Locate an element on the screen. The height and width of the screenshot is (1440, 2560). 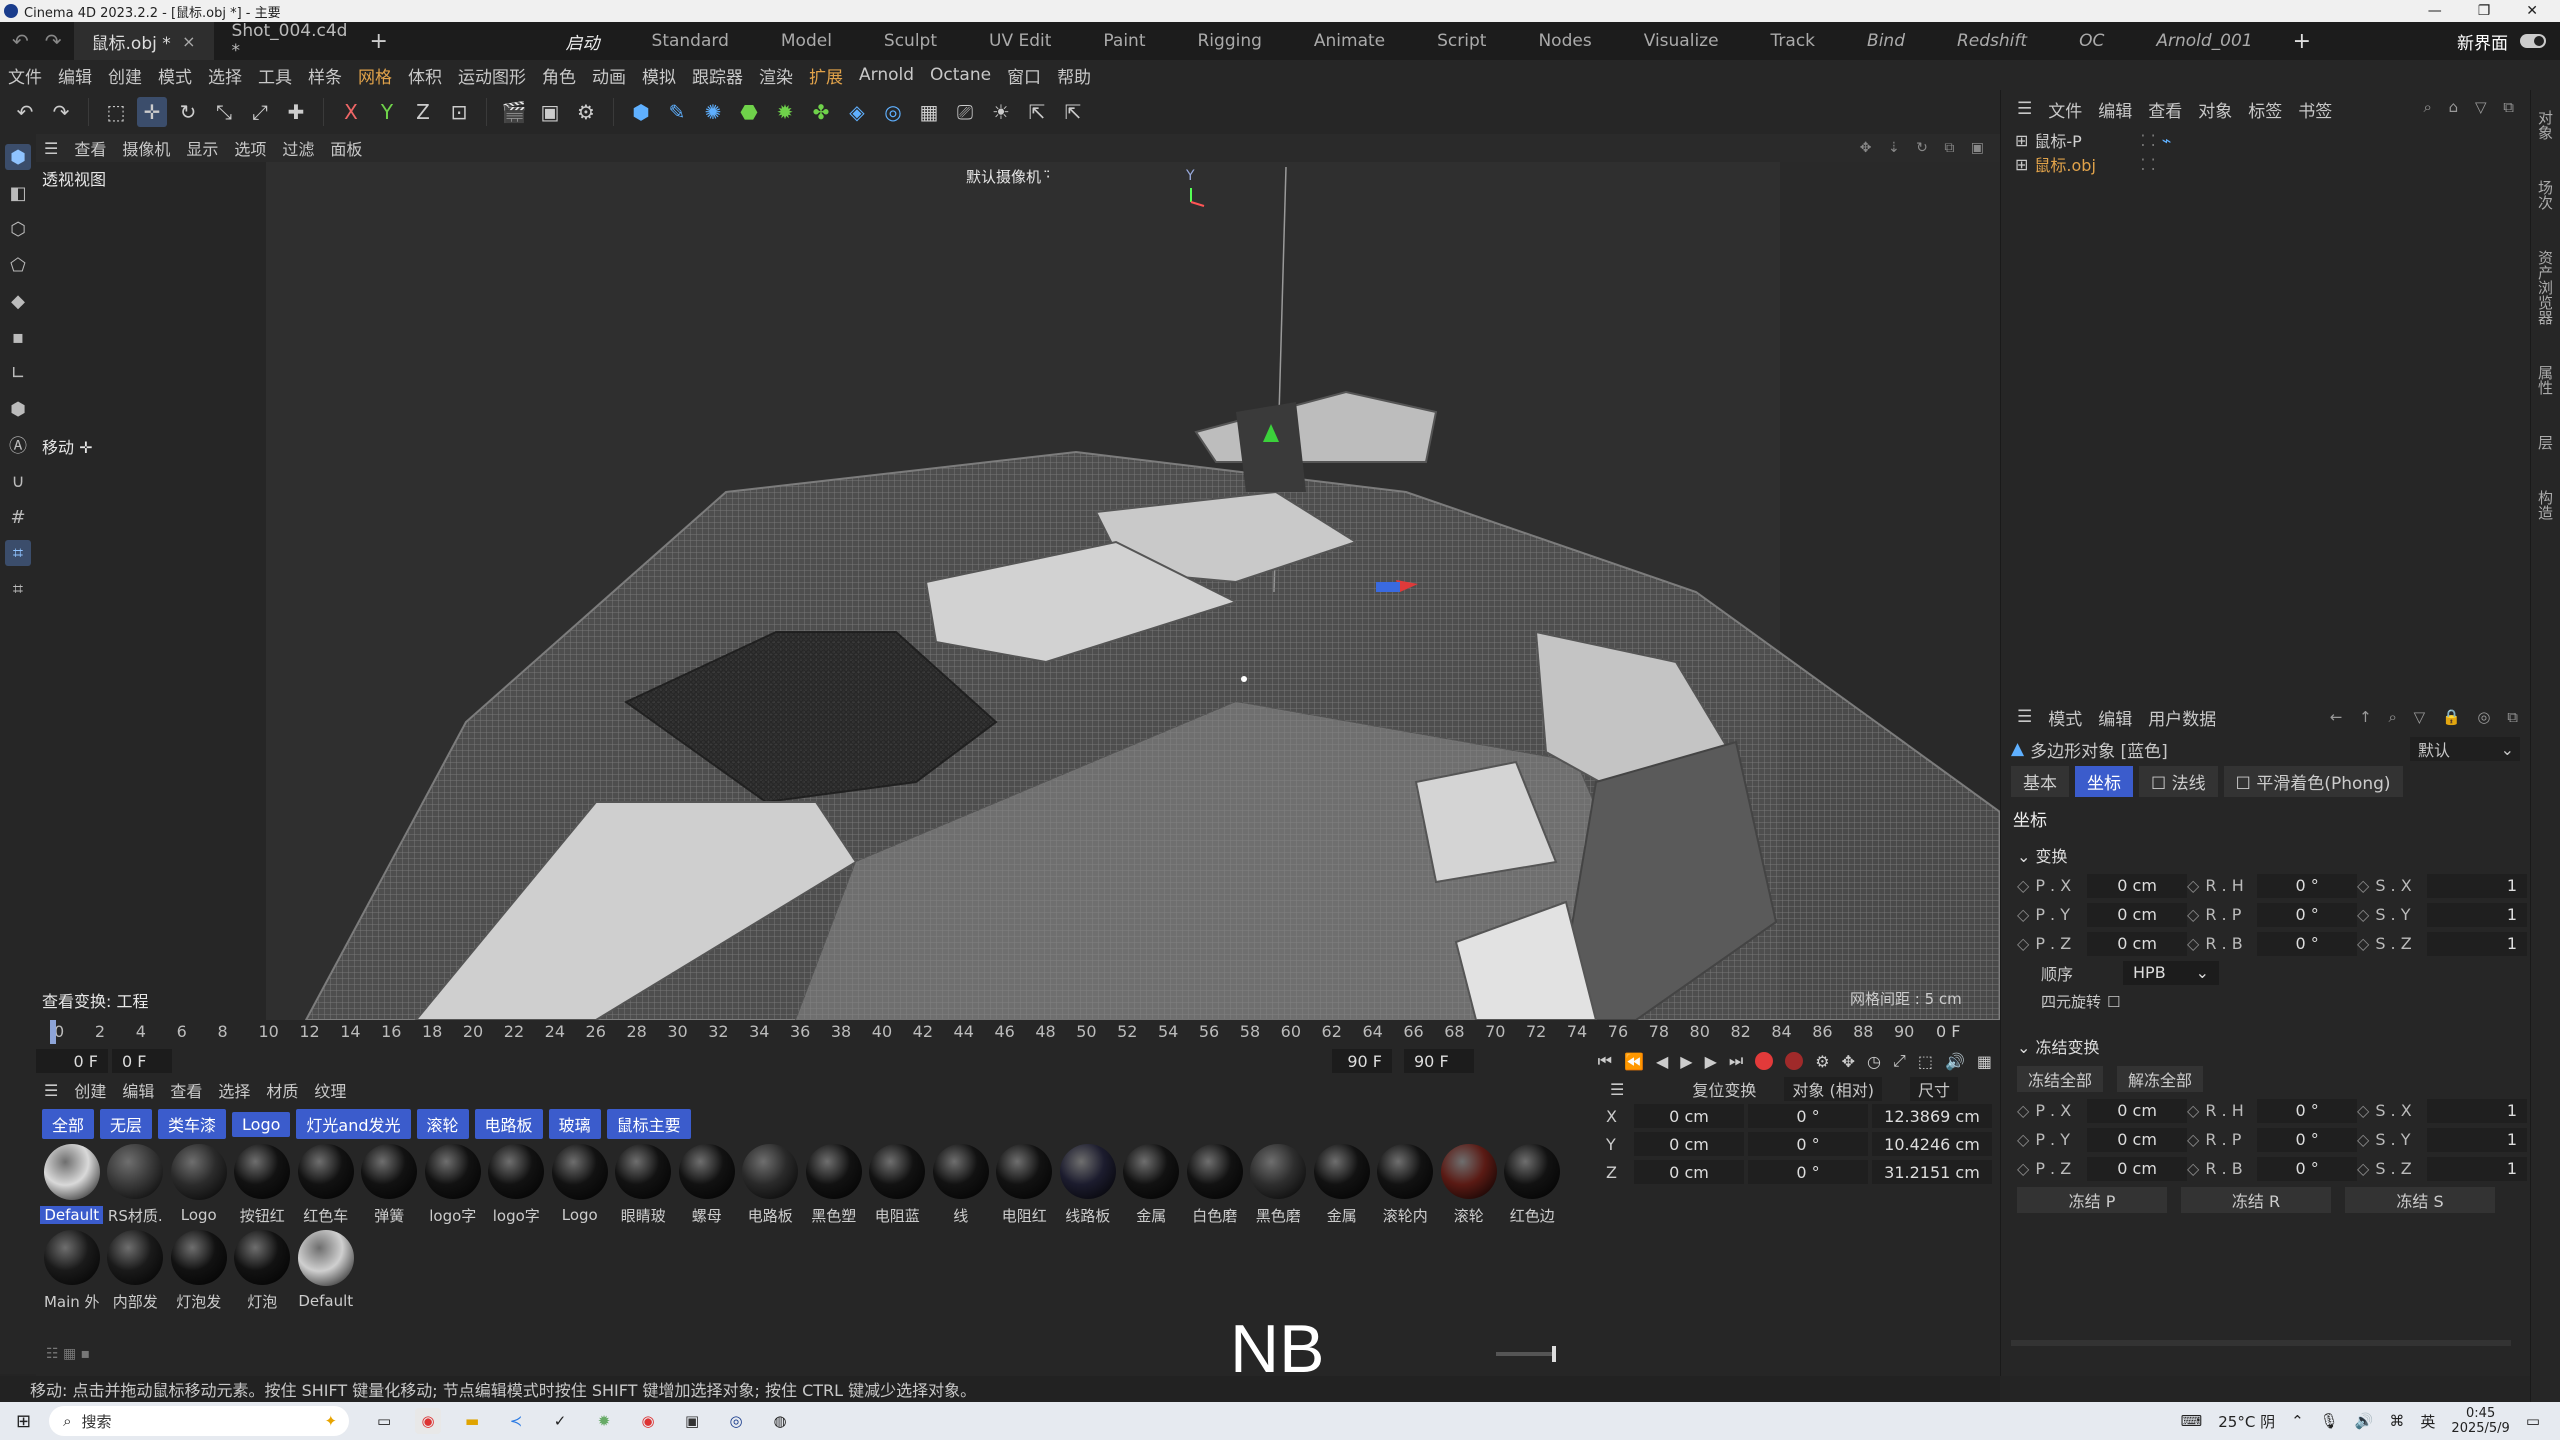
menu-item: Octane is located at coordinates (960, 75).